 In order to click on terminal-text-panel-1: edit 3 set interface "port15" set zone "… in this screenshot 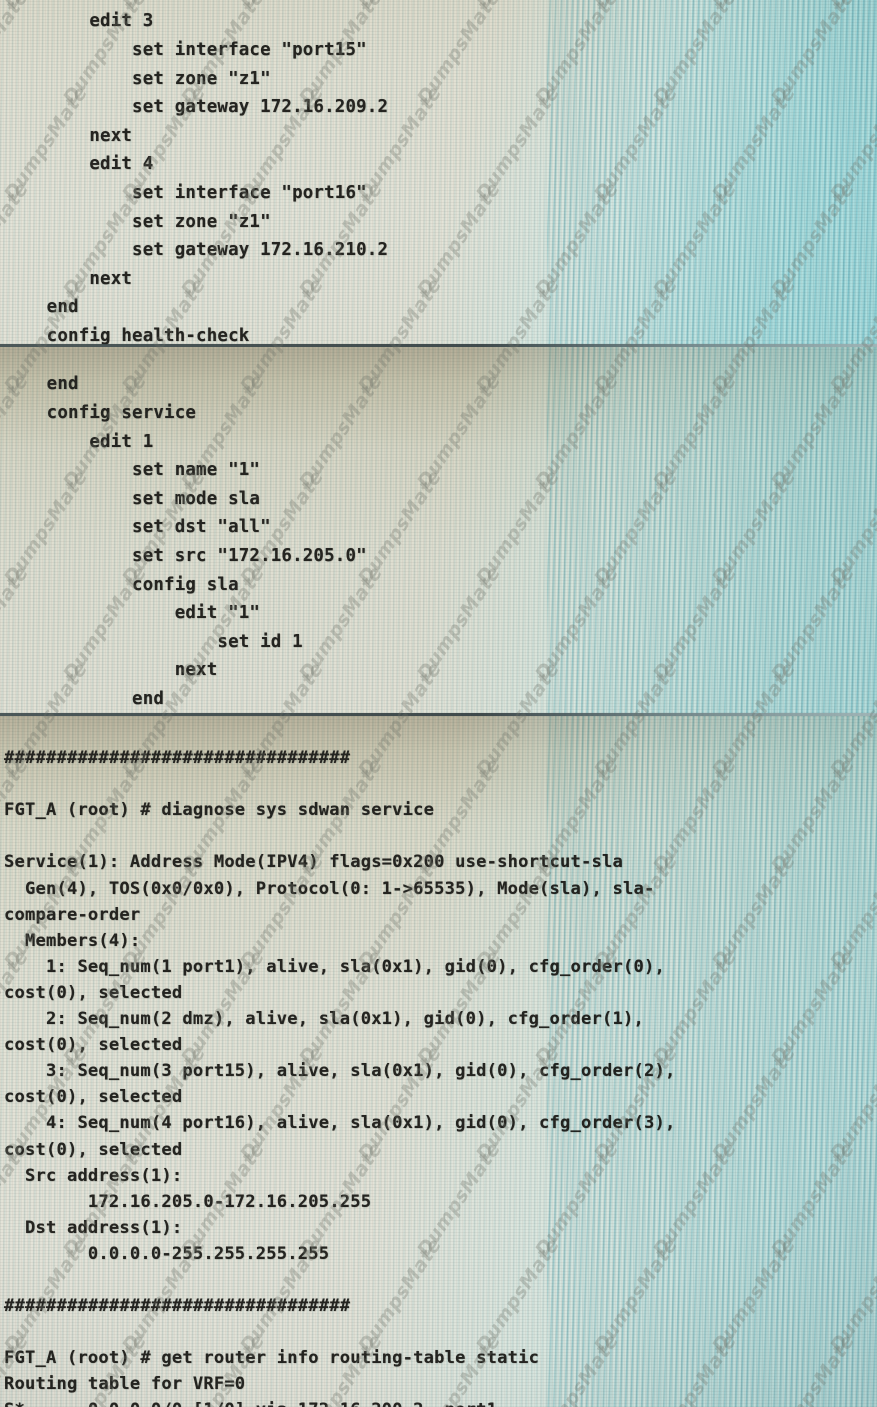, I will do `click(217, 178)`.